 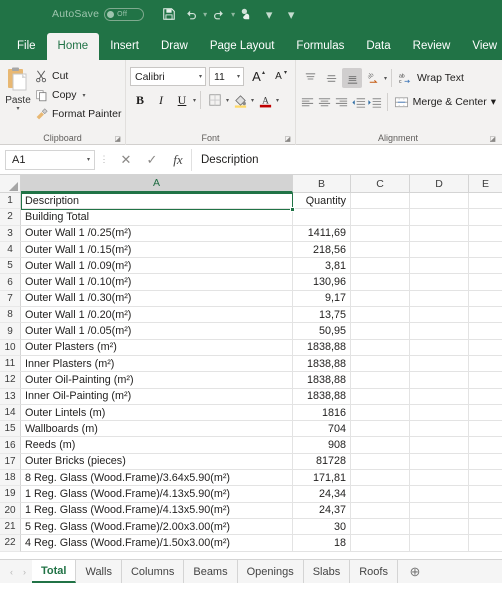 What do you see at coordinates (322, 266) in the screenshot?
I see `cell-b5: 3,81` at bounding box center [322, 266].